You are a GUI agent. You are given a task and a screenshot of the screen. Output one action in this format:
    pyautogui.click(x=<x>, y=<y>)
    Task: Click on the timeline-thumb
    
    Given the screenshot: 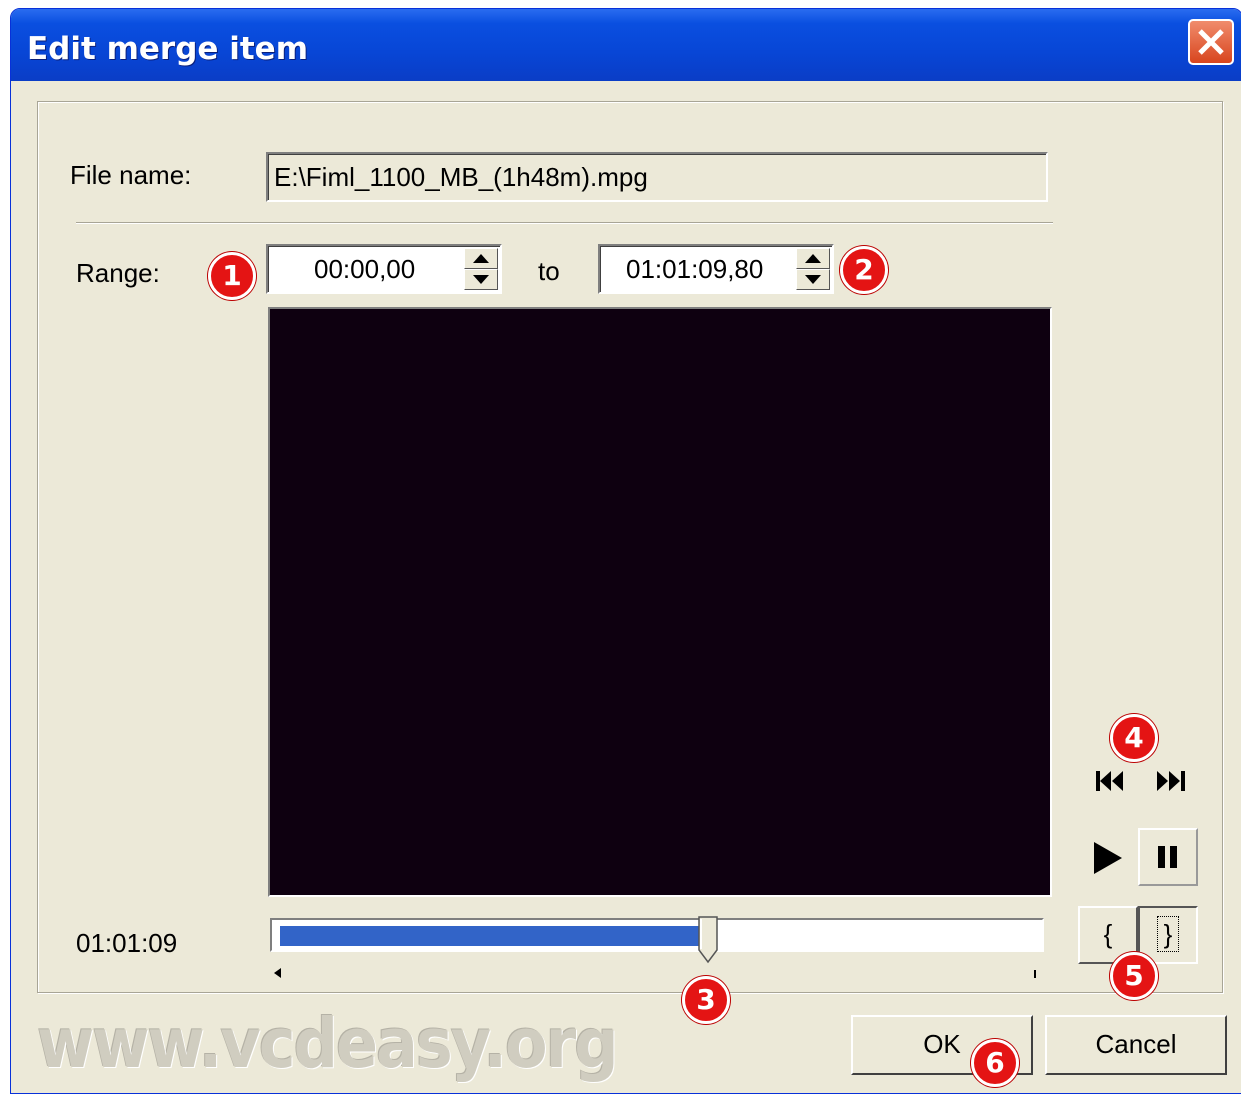 What is the action you would take?
    pyautogui.click(x=708, y=940)
    